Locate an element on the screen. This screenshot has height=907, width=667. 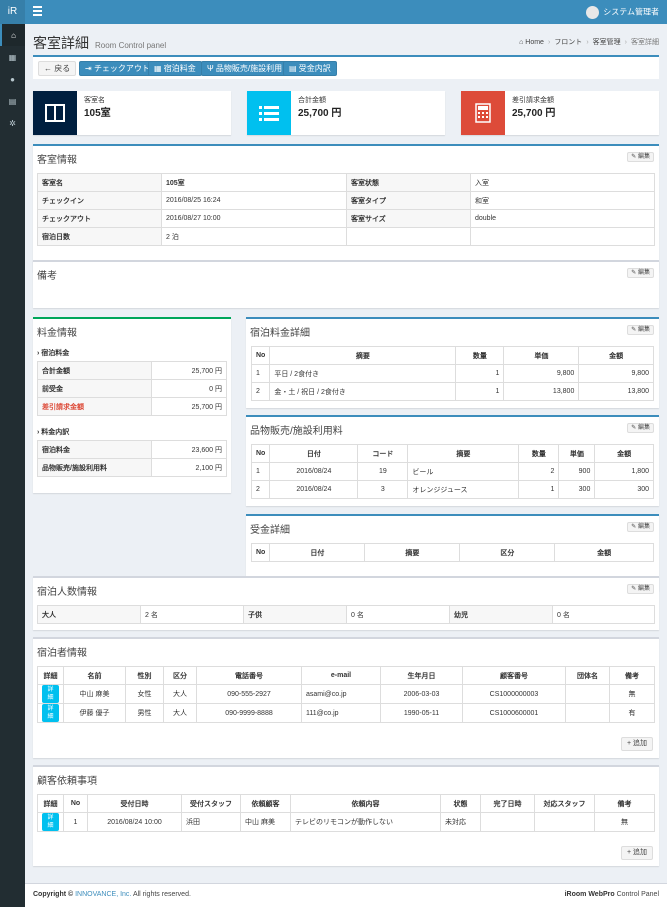
box-title: 客室情報 is located at coordinates (57, 160).